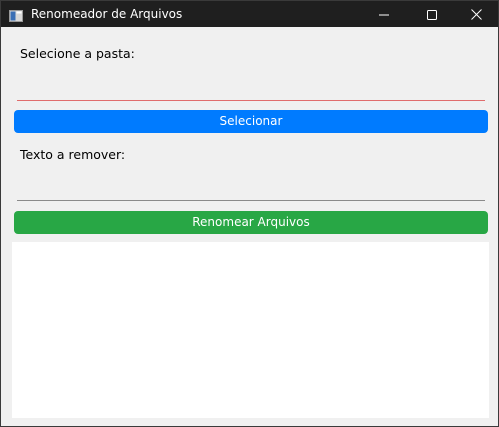 This screenshot has width=499, height=427. I want to click on close-icon, so click(476, 14).